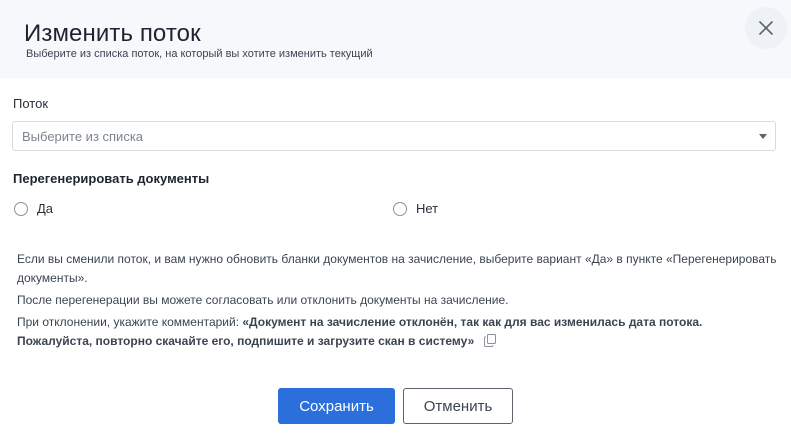 This screenshot has width=791, height=441. What do you see at coordinates (21, 208) in the screenshot?
I see `radio-yes-circle` at bounding box center [21, 208].